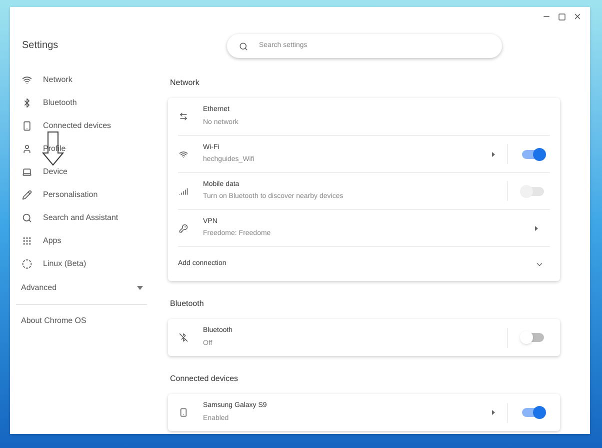 Image resolution: width=602 pixels, height=448 pixels. I want to click on section-title: Connected devices, so click(204, 379).